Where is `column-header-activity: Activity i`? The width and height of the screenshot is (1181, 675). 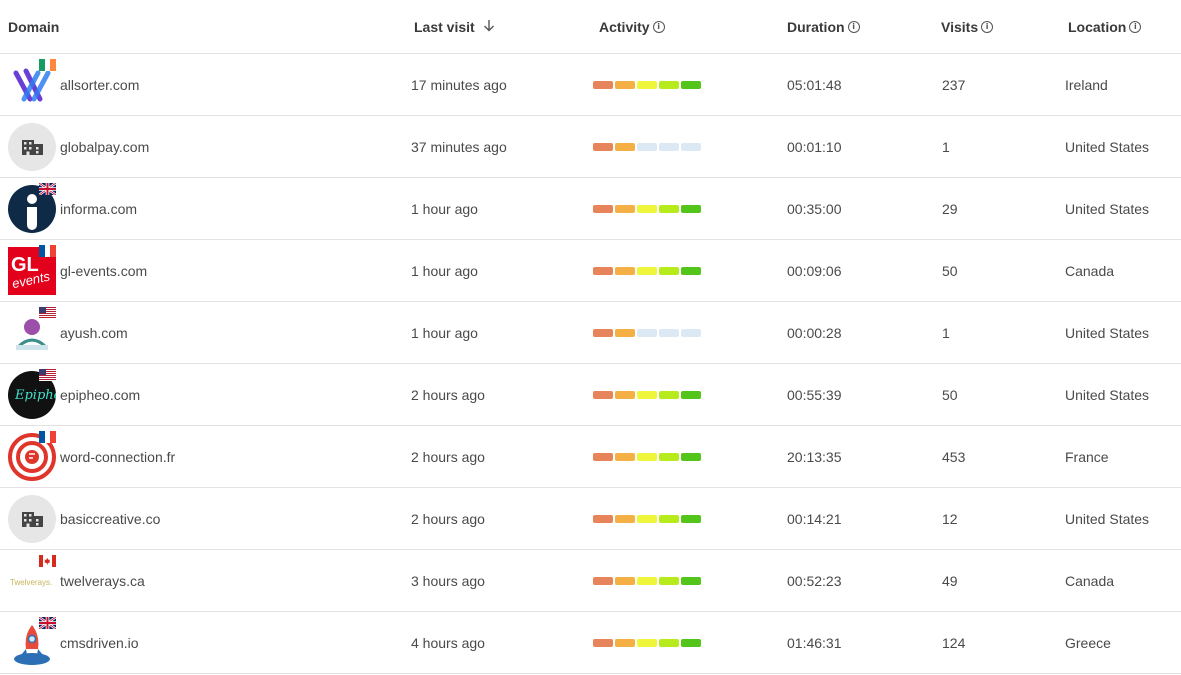
column-header-activity: Activity i is located at coordinates (632, 26).